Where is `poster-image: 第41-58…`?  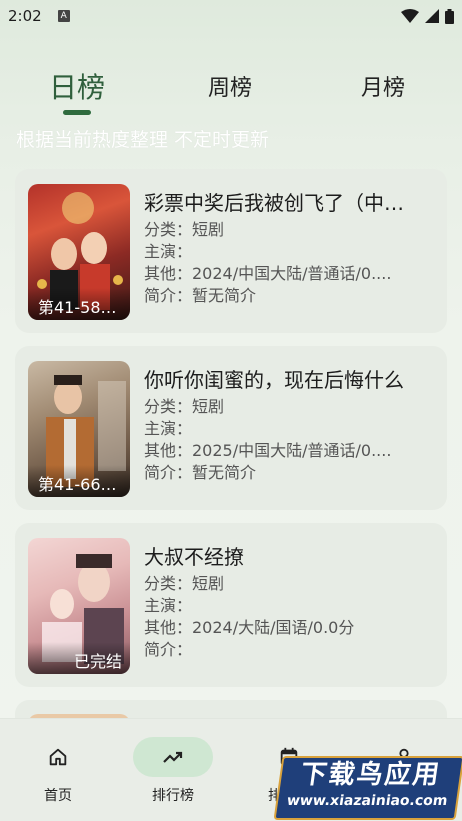
poster-image: 第41-58… is located at coordinates (79, 252).